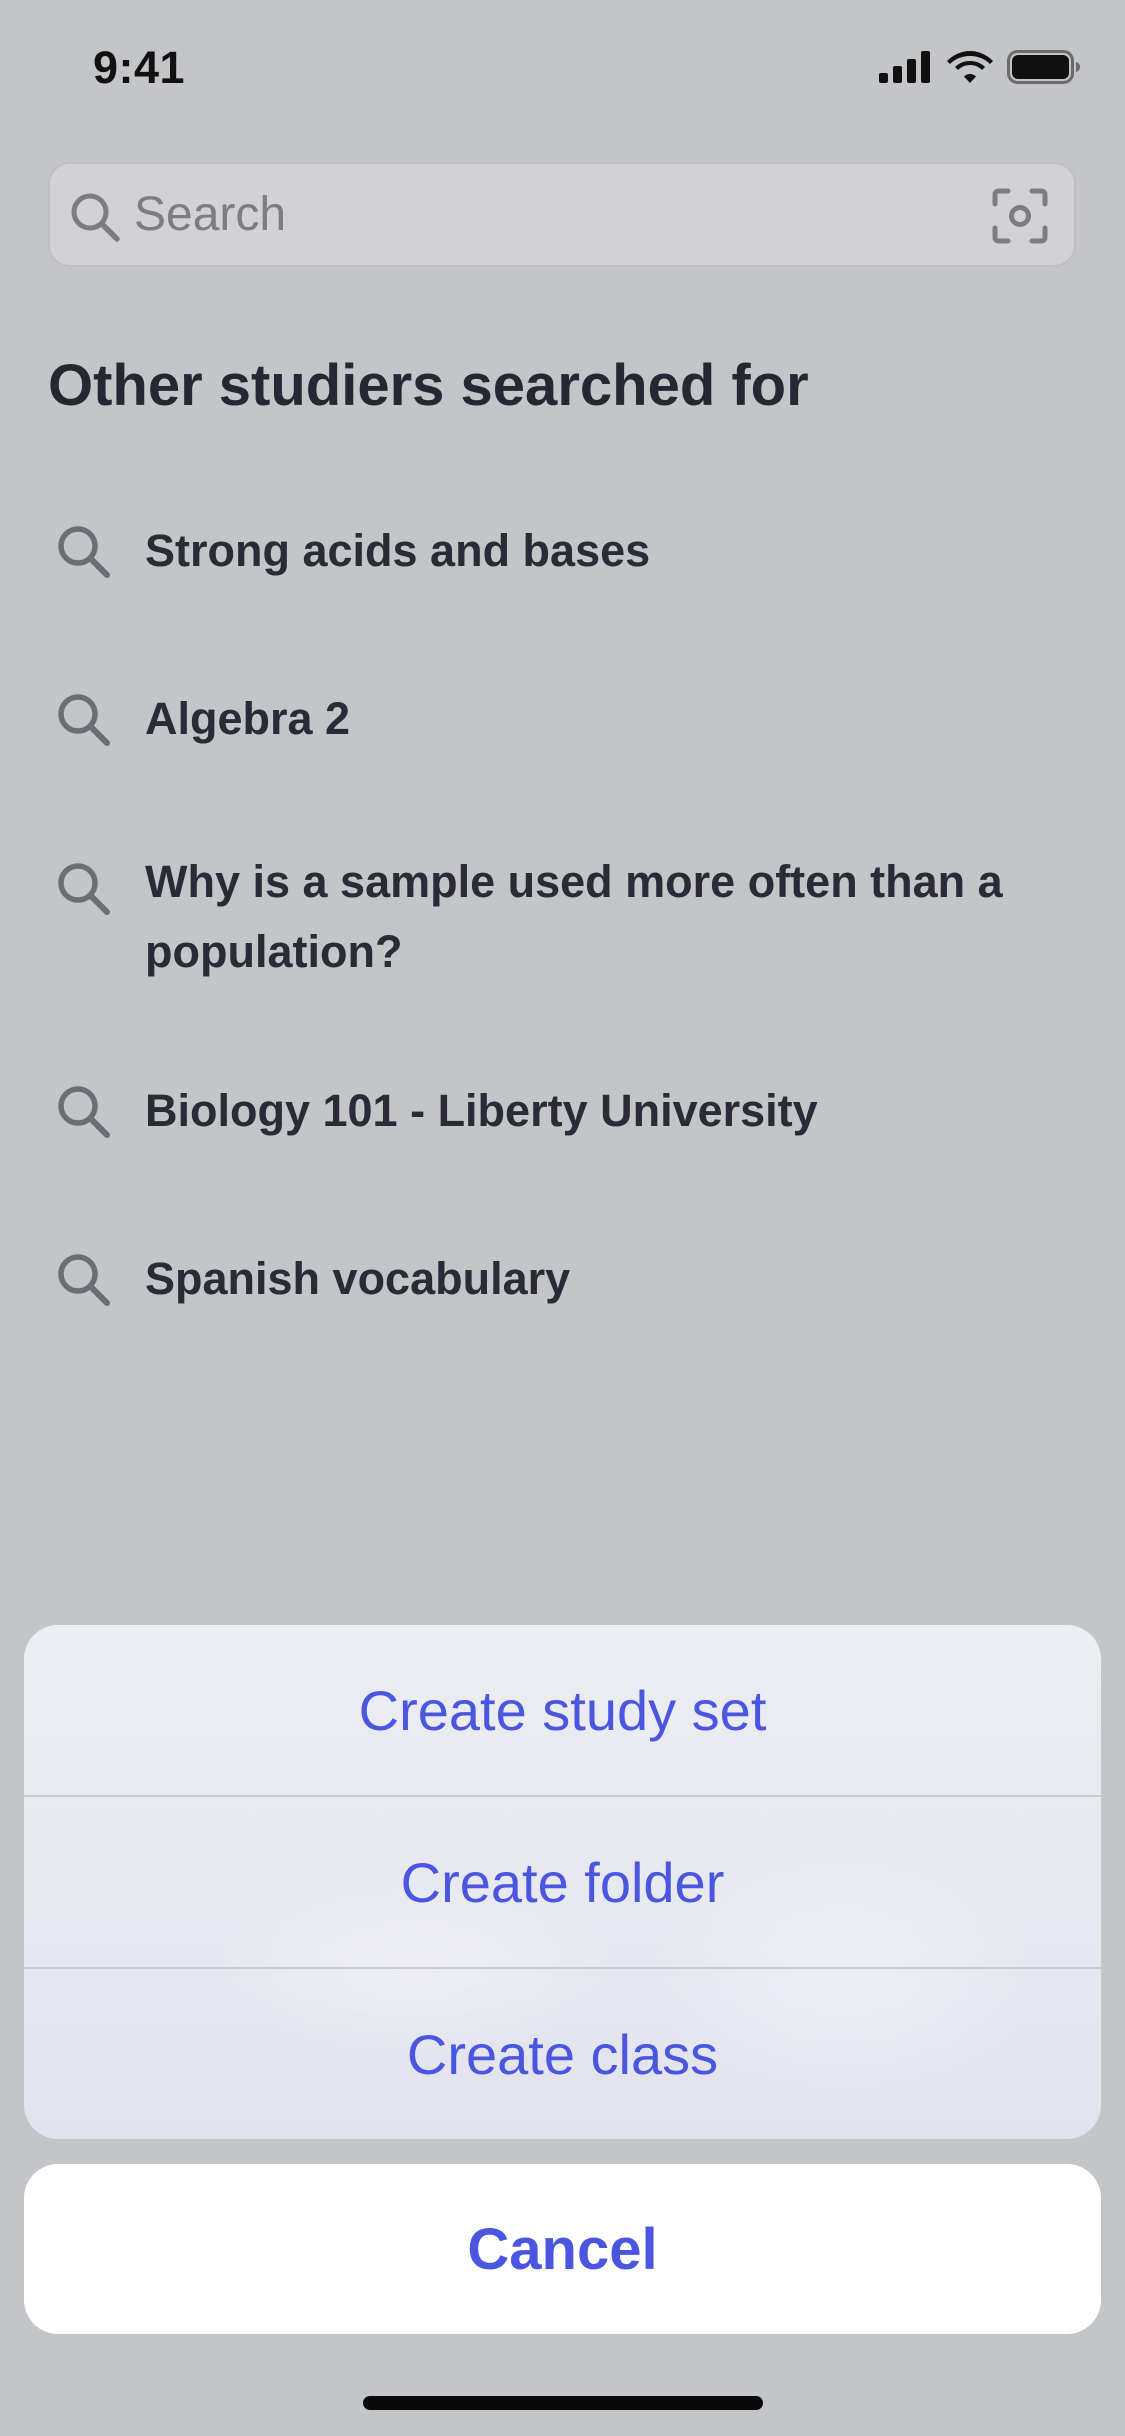 Image resolution: width=1125 pixels, height=2436 pixels. Describe the element at coordinates (248, 718) in the screenshot. I see `suggestion-label: Algebra 2` at that location.